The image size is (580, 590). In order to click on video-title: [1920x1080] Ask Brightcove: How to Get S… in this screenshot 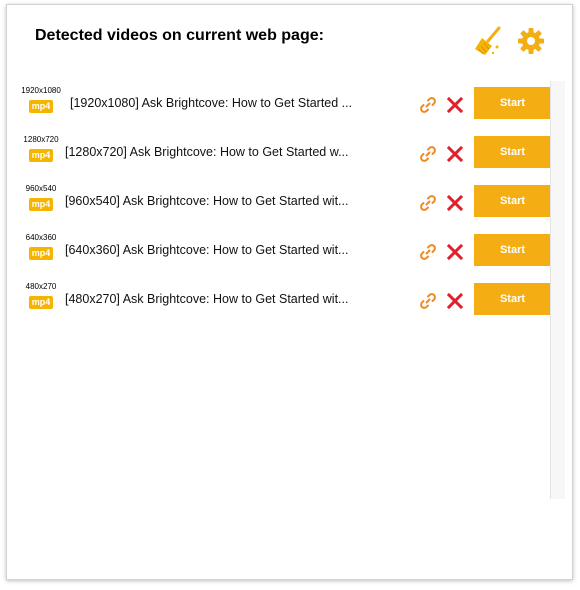, I will do `click(211, 103)`.